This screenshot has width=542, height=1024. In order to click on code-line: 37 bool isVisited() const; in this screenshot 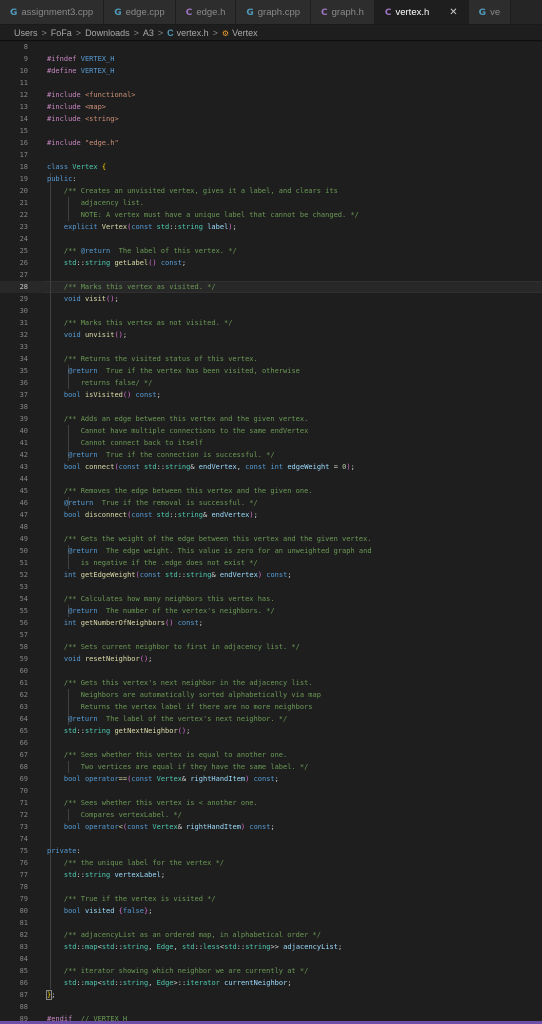, I will do `click(271, 395)`.